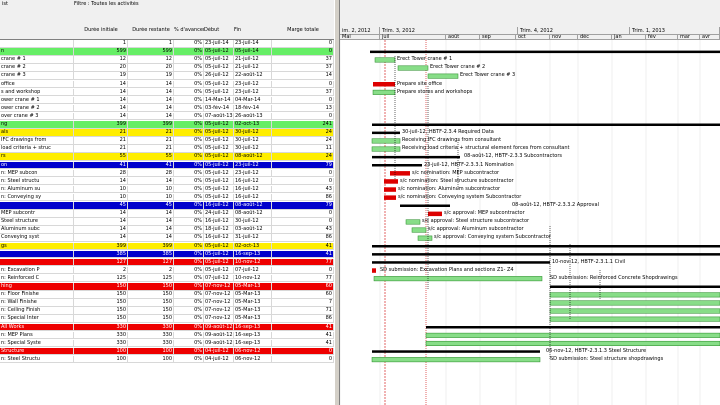  I want to click on table-row: on 41 41 0% 05-juil-12 23-juil-12 79, so click(167, 165).